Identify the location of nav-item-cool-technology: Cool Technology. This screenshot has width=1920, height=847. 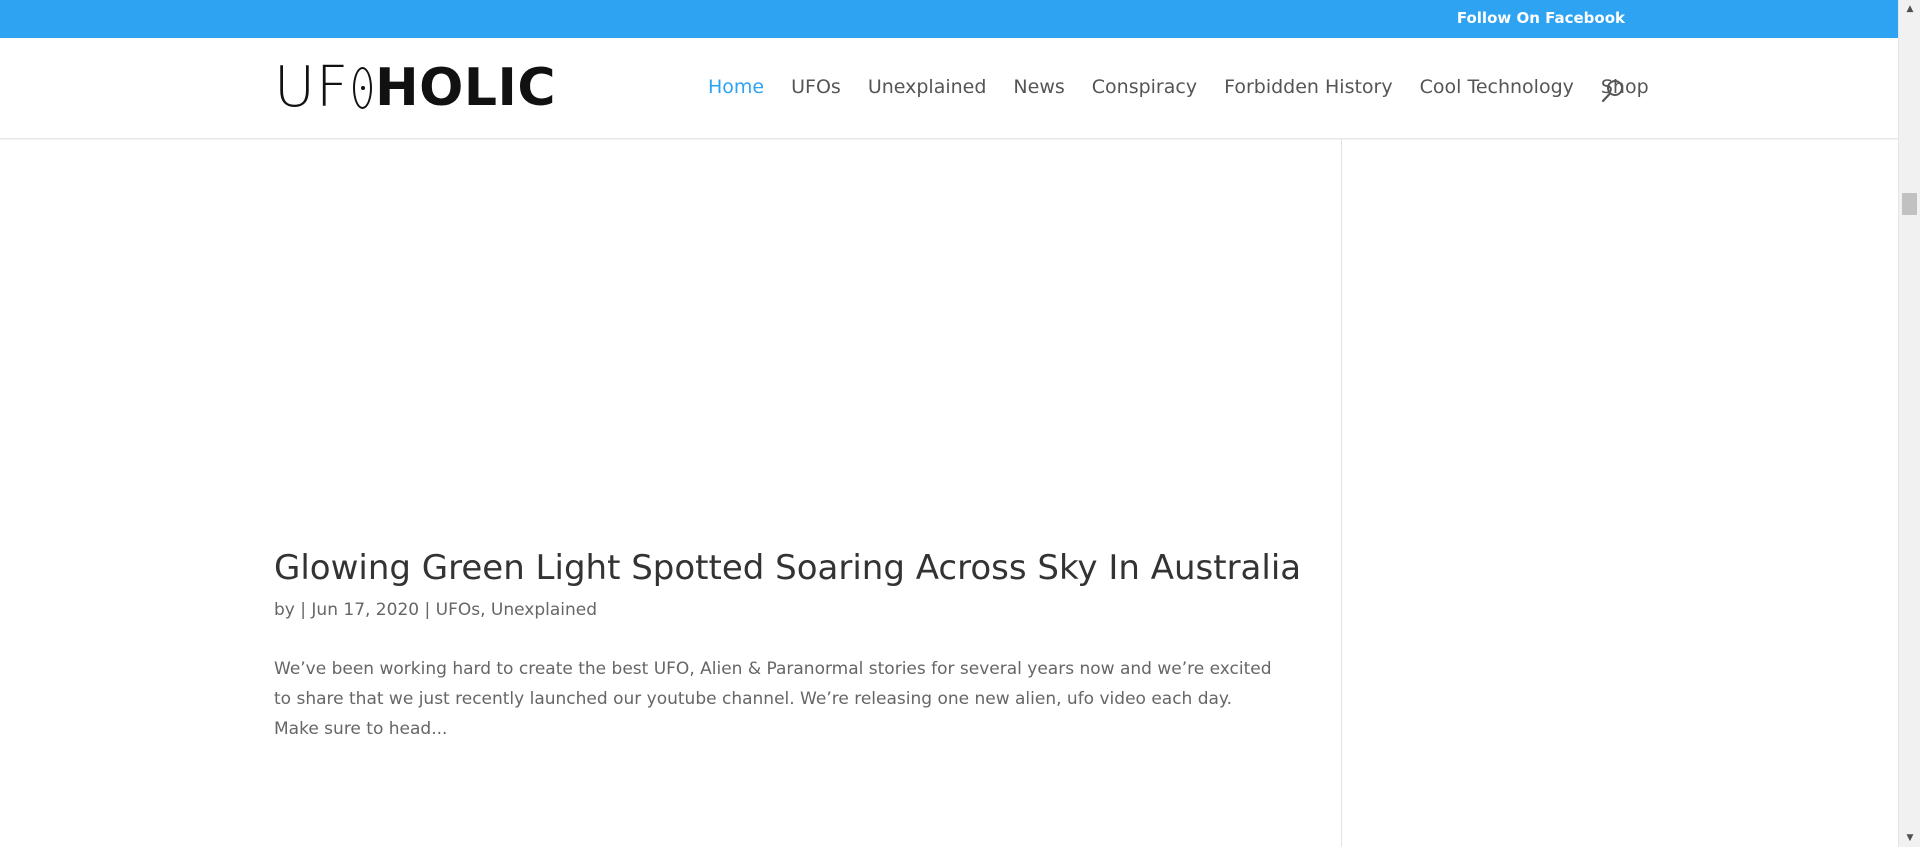
(1497, 87).